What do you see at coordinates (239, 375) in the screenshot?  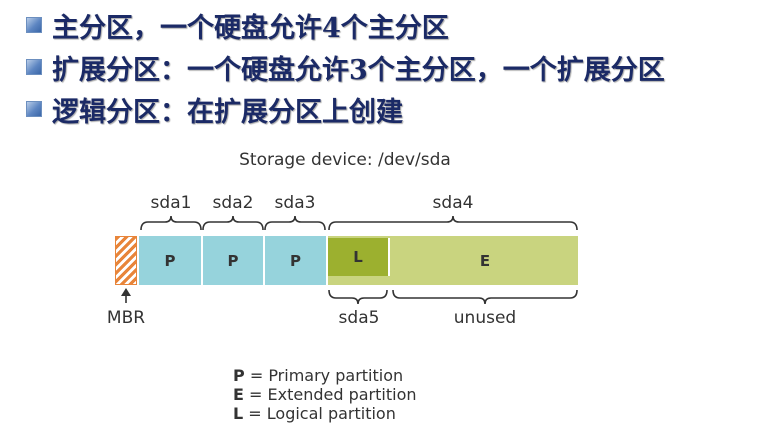 I see `legend-key: P` at bounding box center [239, 375].